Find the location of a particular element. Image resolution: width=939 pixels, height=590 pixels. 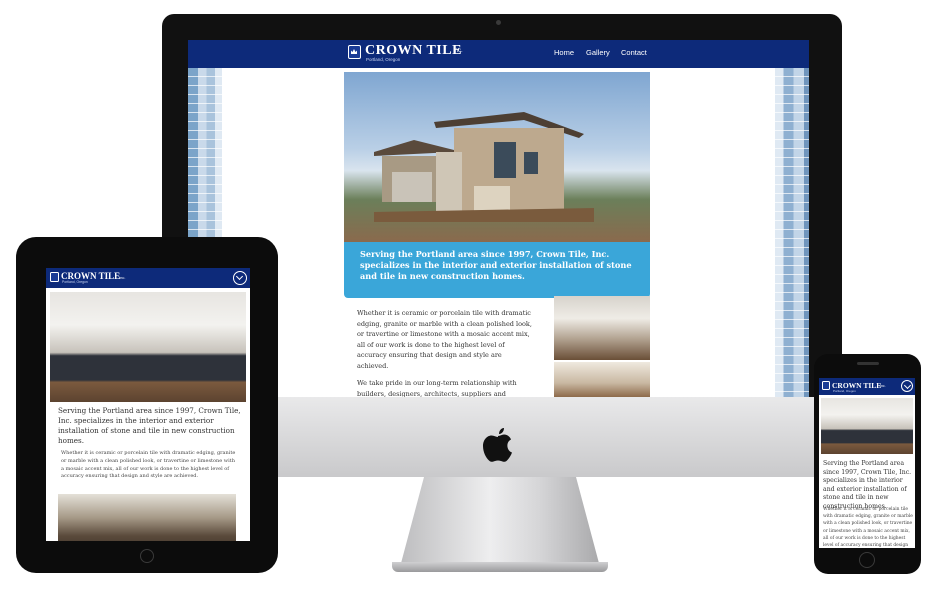

kitchen-photo is located at coordinates (148, 347).